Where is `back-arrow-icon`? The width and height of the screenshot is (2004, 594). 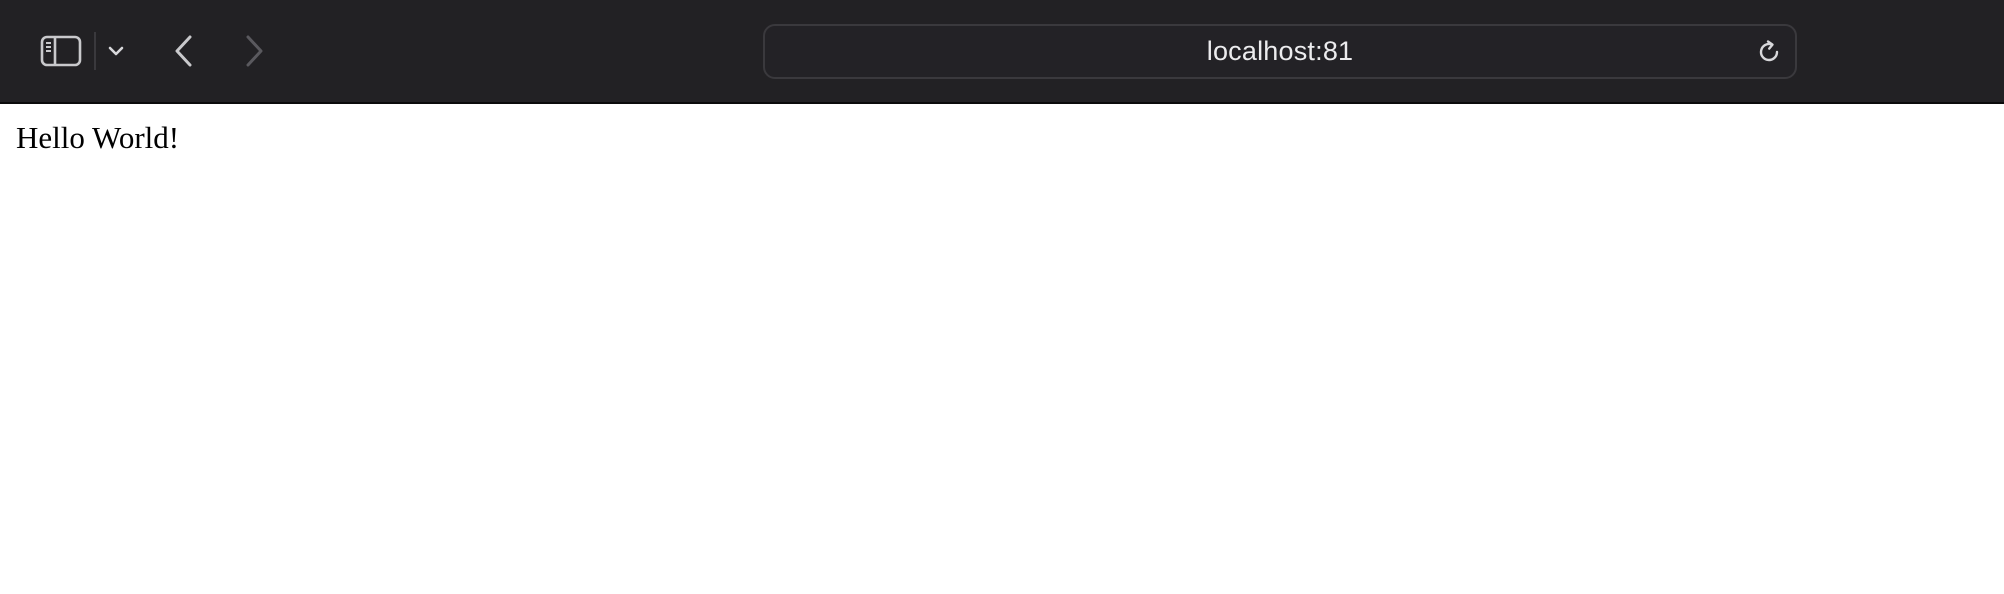 back-arrow-icon is located at coordinates (183, 51).